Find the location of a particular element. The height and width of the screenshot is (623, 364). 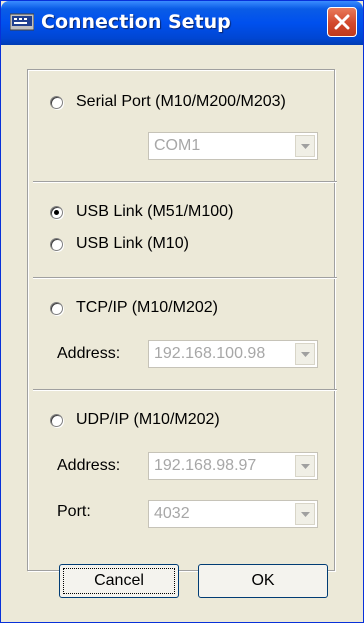

udp-port-value: 4032 is located at coordinates (172, 513).